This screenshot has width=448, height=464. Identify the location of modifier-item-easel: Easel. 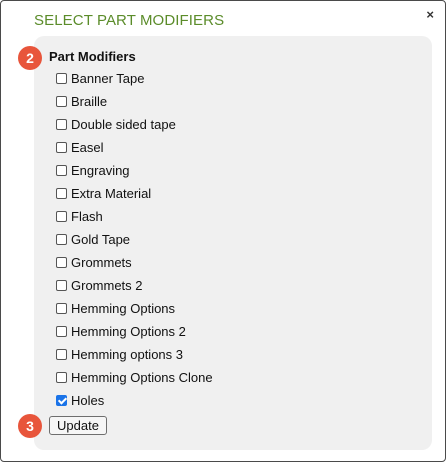
(134, 147).